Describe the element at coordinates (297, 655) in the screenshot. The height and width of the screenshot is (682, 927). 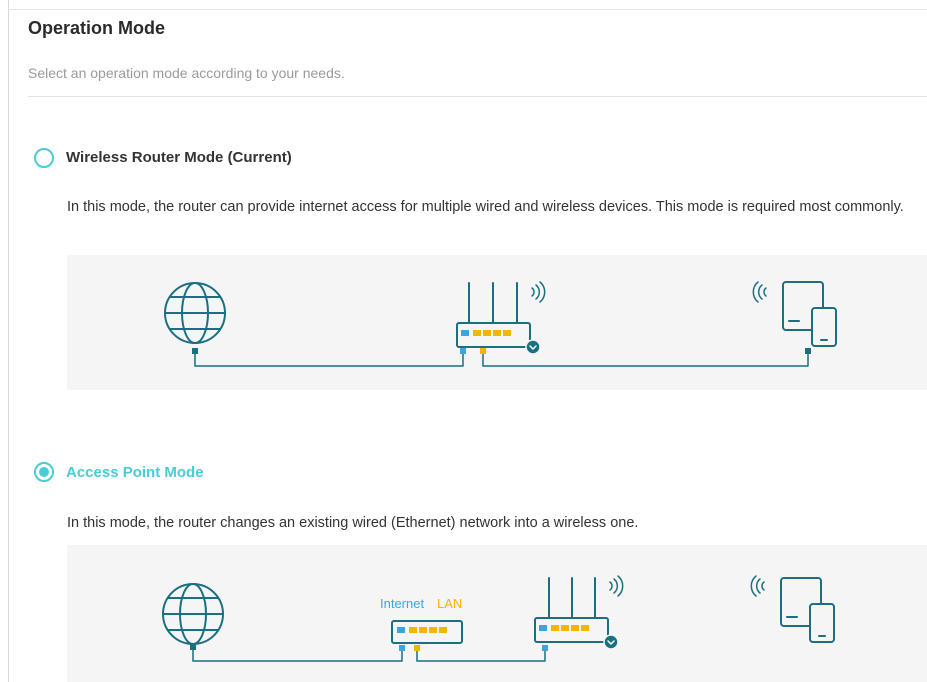
I see `modem-cable-line` at that location.